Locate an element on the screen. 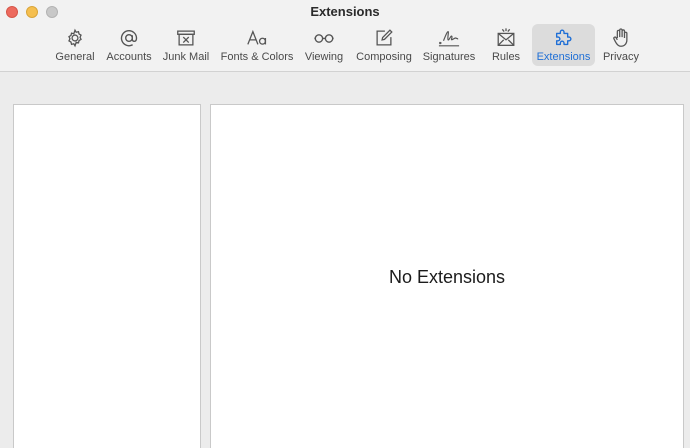 The height and width of the screenshot is (448, 690). tab-rules: Rules is located at coordinates (506, 45).